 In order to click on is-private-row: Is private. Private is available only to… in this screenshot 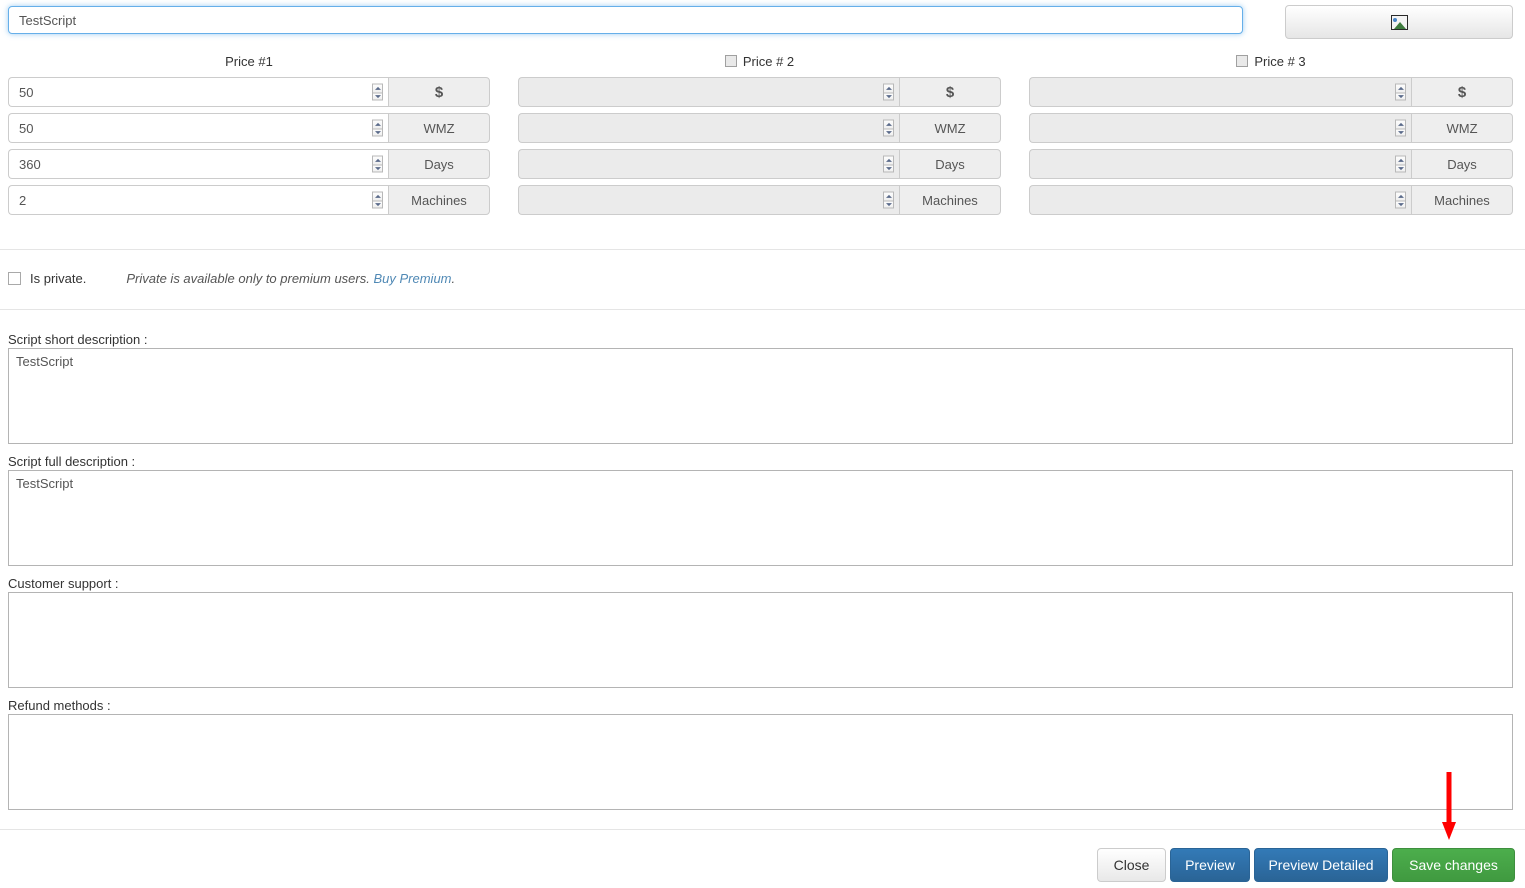, I will do `click(762, 278)`.